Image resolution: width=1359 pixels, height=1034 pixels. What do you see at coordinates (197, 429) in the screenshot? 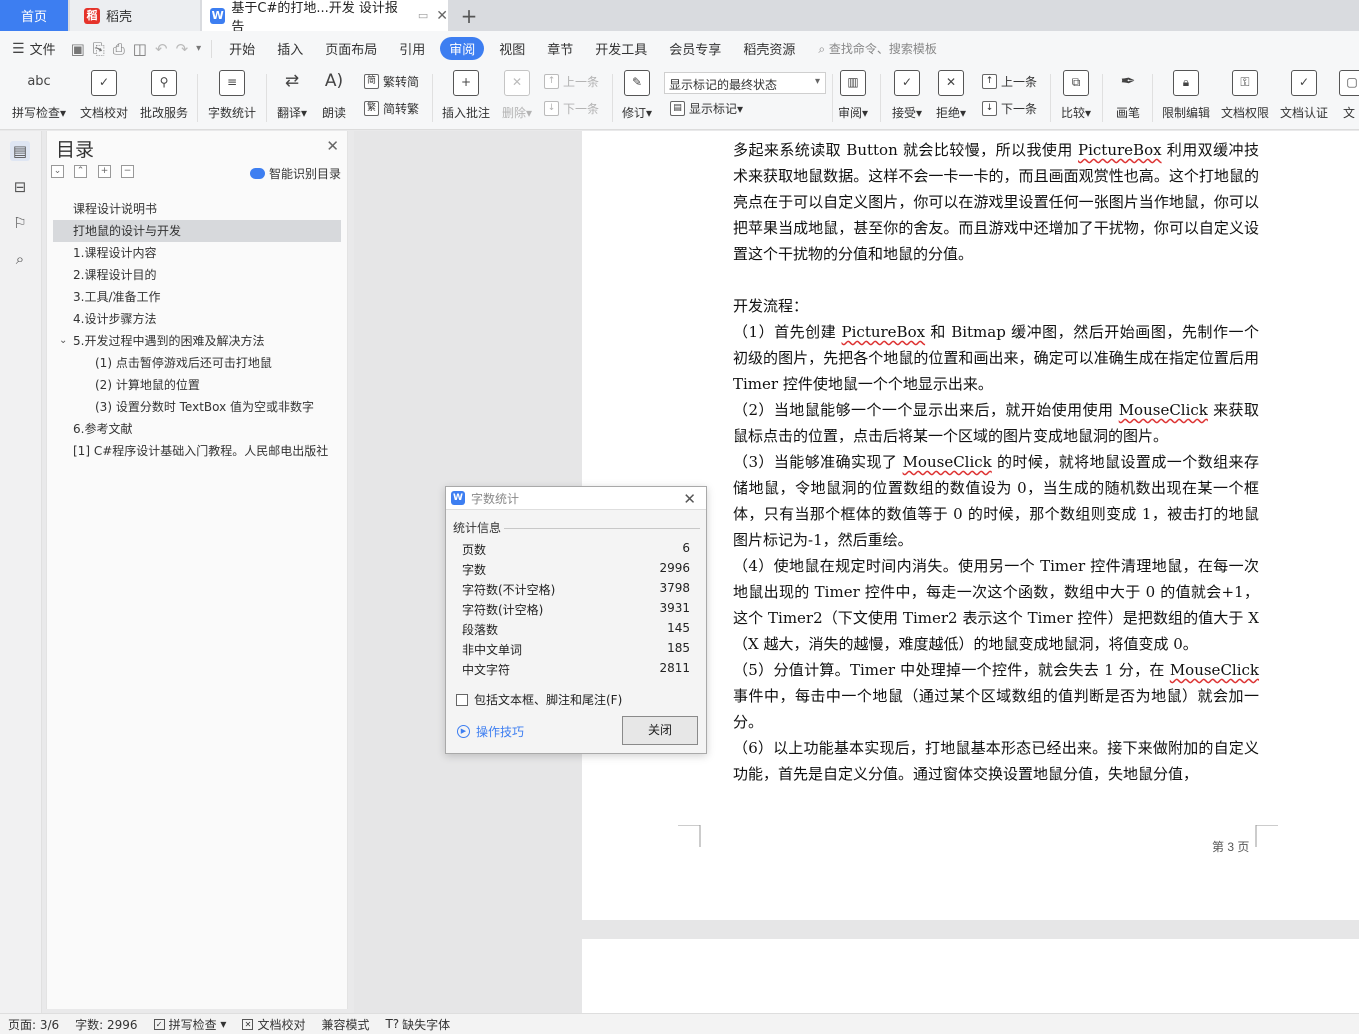
I see `toc-item: 6.参考文献` at bounding box center [197, 429].